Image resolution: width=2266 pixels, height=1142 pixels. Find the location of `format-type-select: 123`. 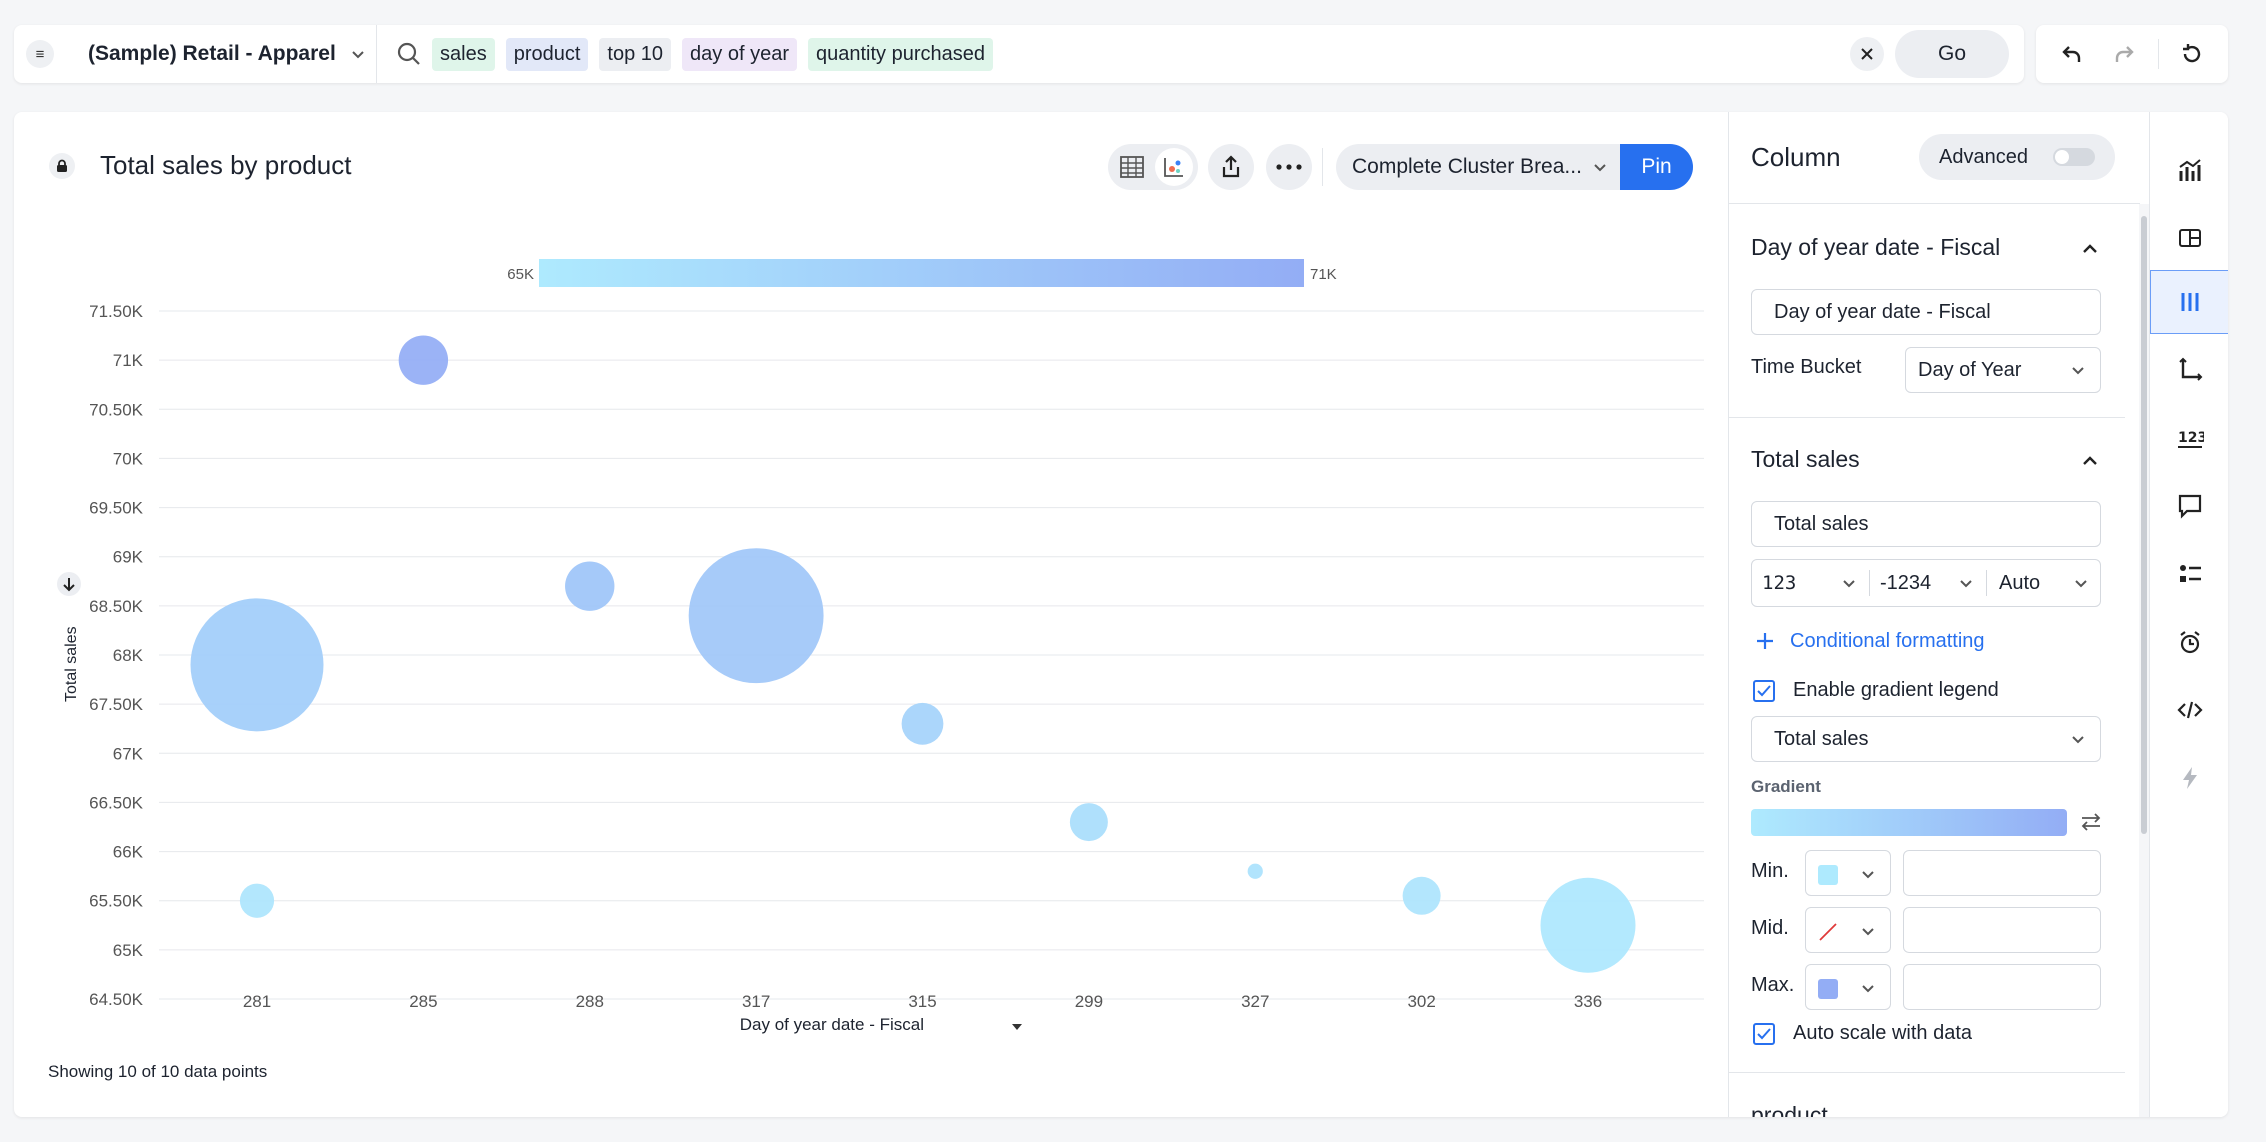

format-type-select: 123 is located at coordinates (1810, 583).